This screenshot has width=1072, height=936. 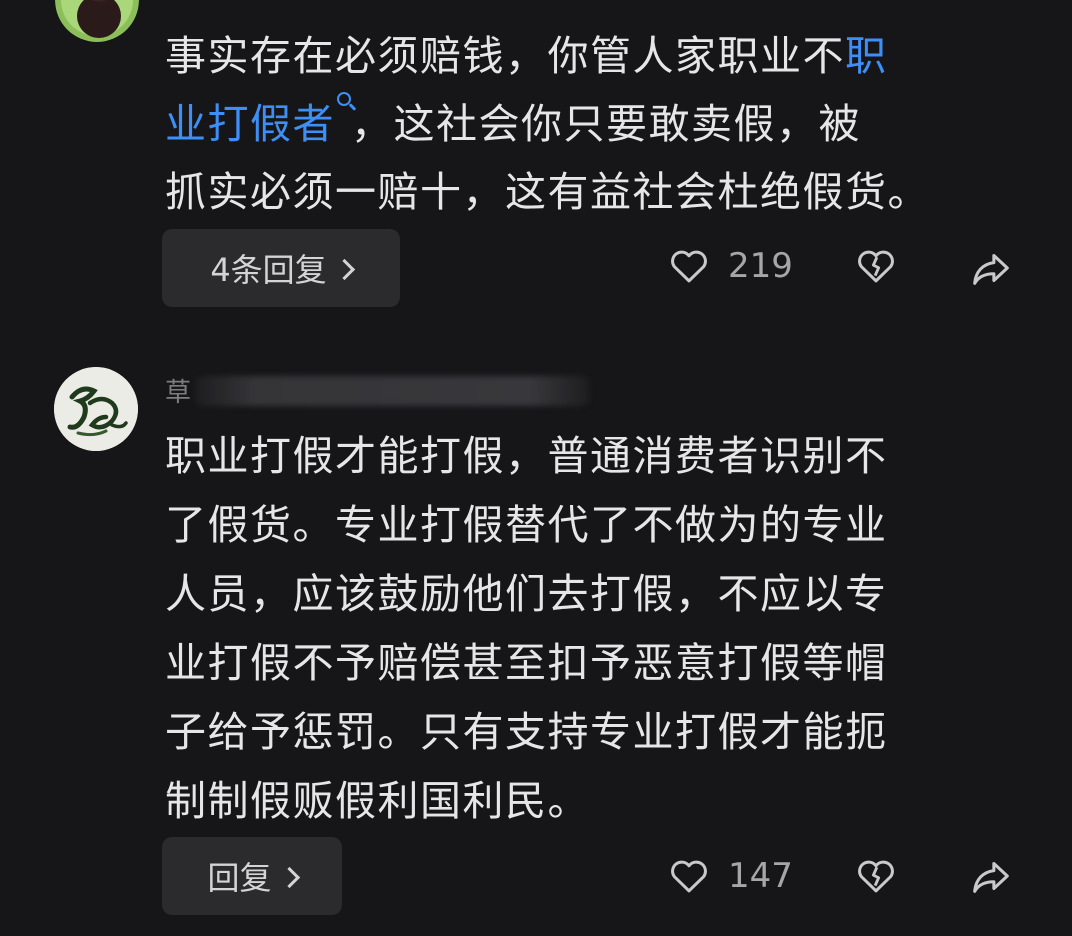 I want to click on view-replies-button: 4条回复, so click(x=281, y=268).